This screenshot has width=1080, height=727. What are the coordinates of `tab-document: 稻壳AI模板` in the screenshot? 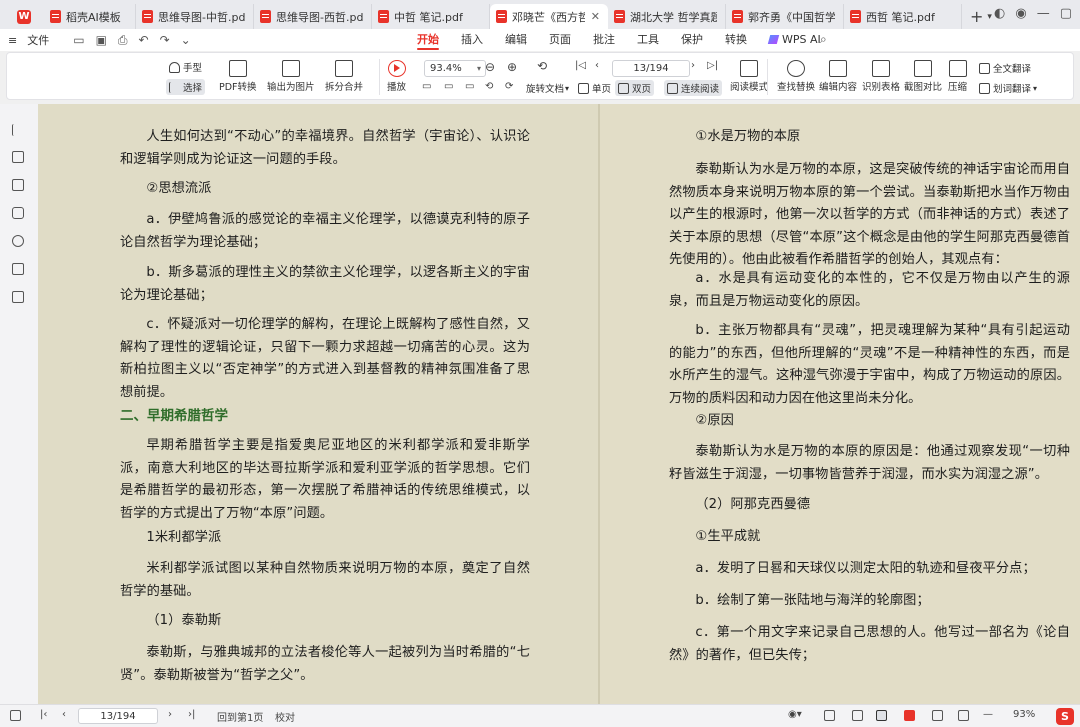 It's located at (90, 16).